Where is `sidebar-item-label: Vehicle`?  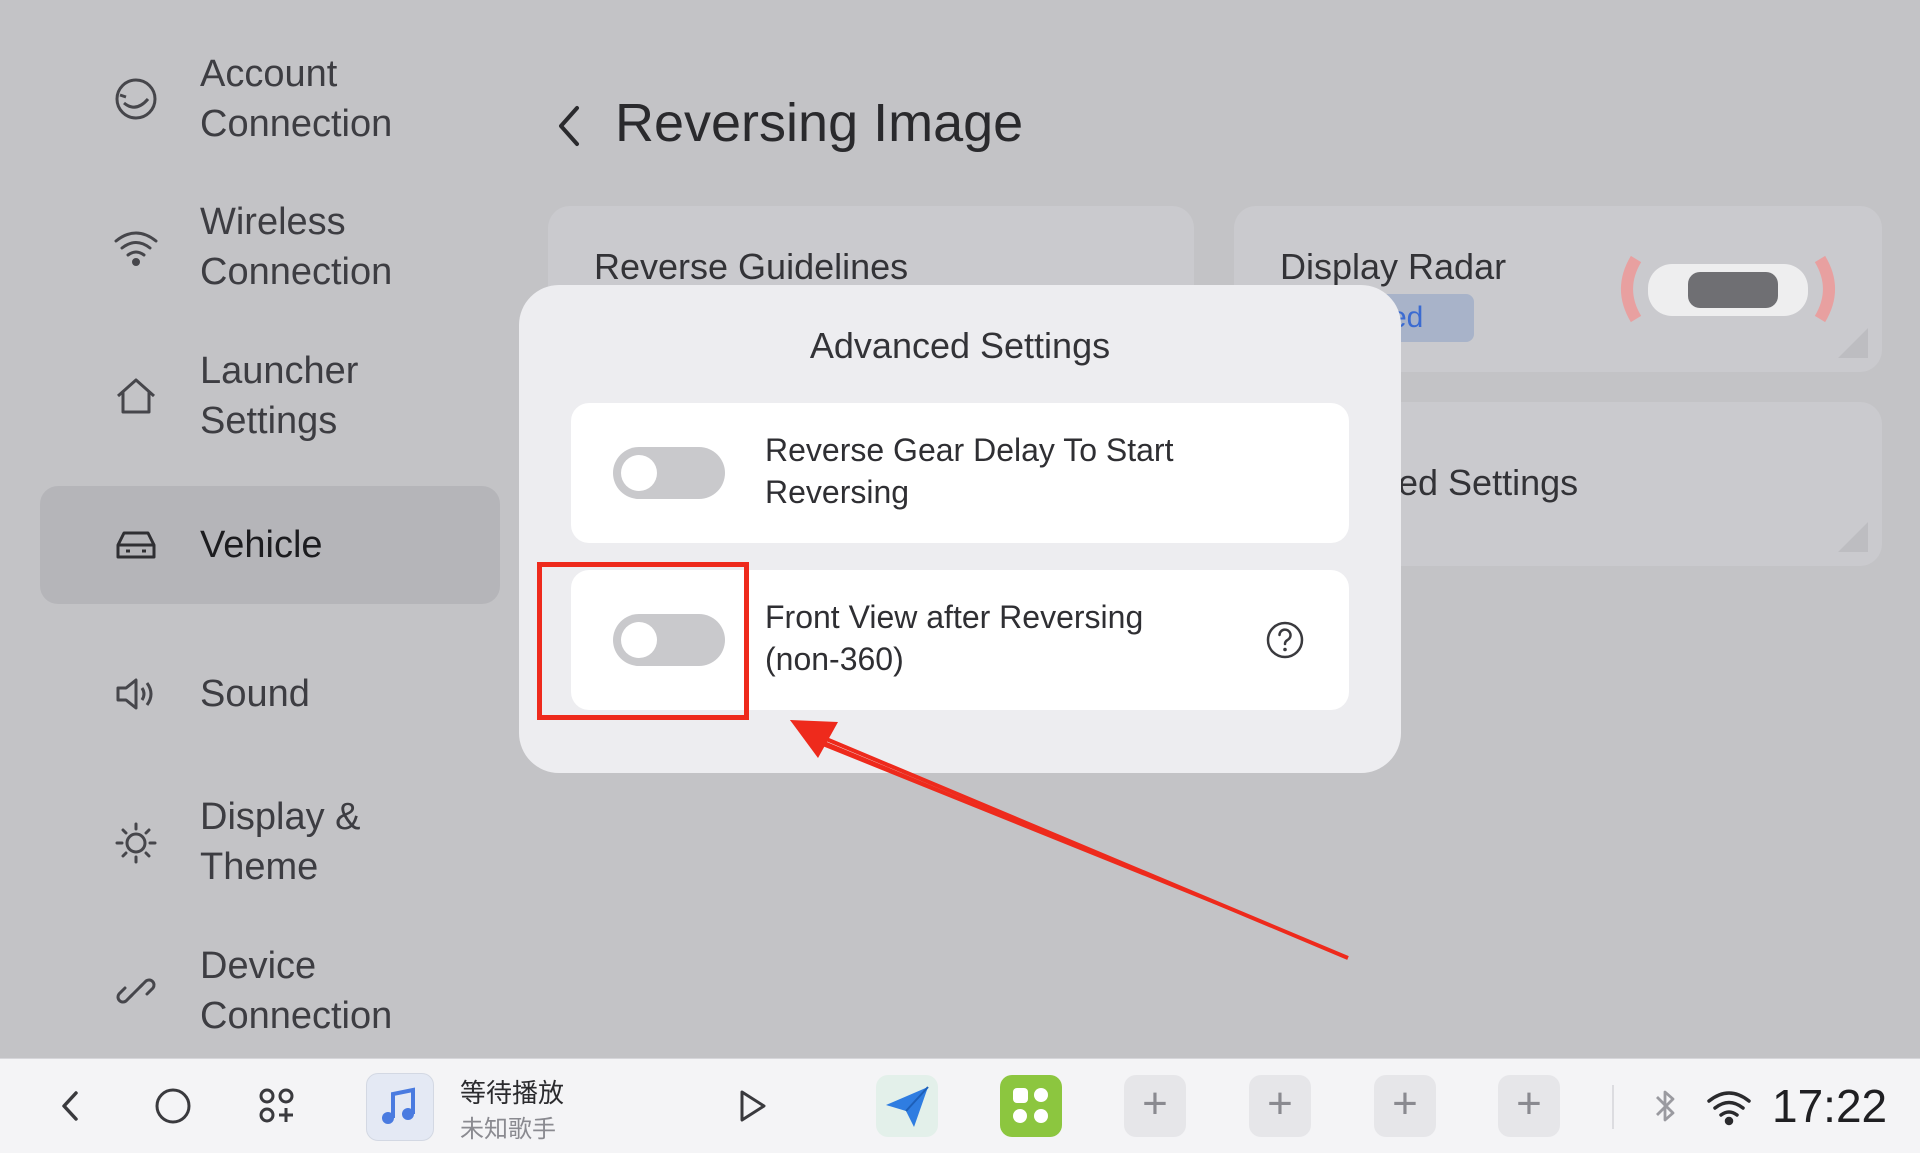
sidebar-item-label: Vehicle is located at coordinates (261, 545).